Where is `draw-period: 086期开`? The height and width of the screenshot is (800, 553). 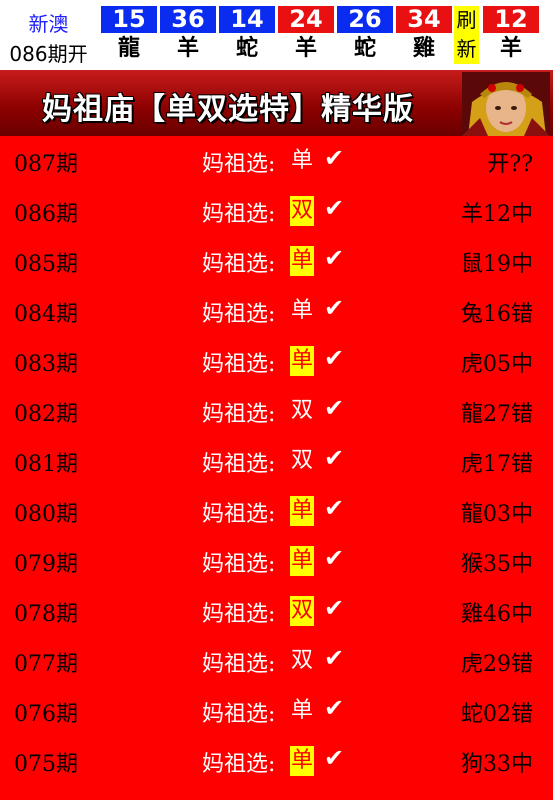
draw-period: 086期开 is located at coordinates (48, 54).